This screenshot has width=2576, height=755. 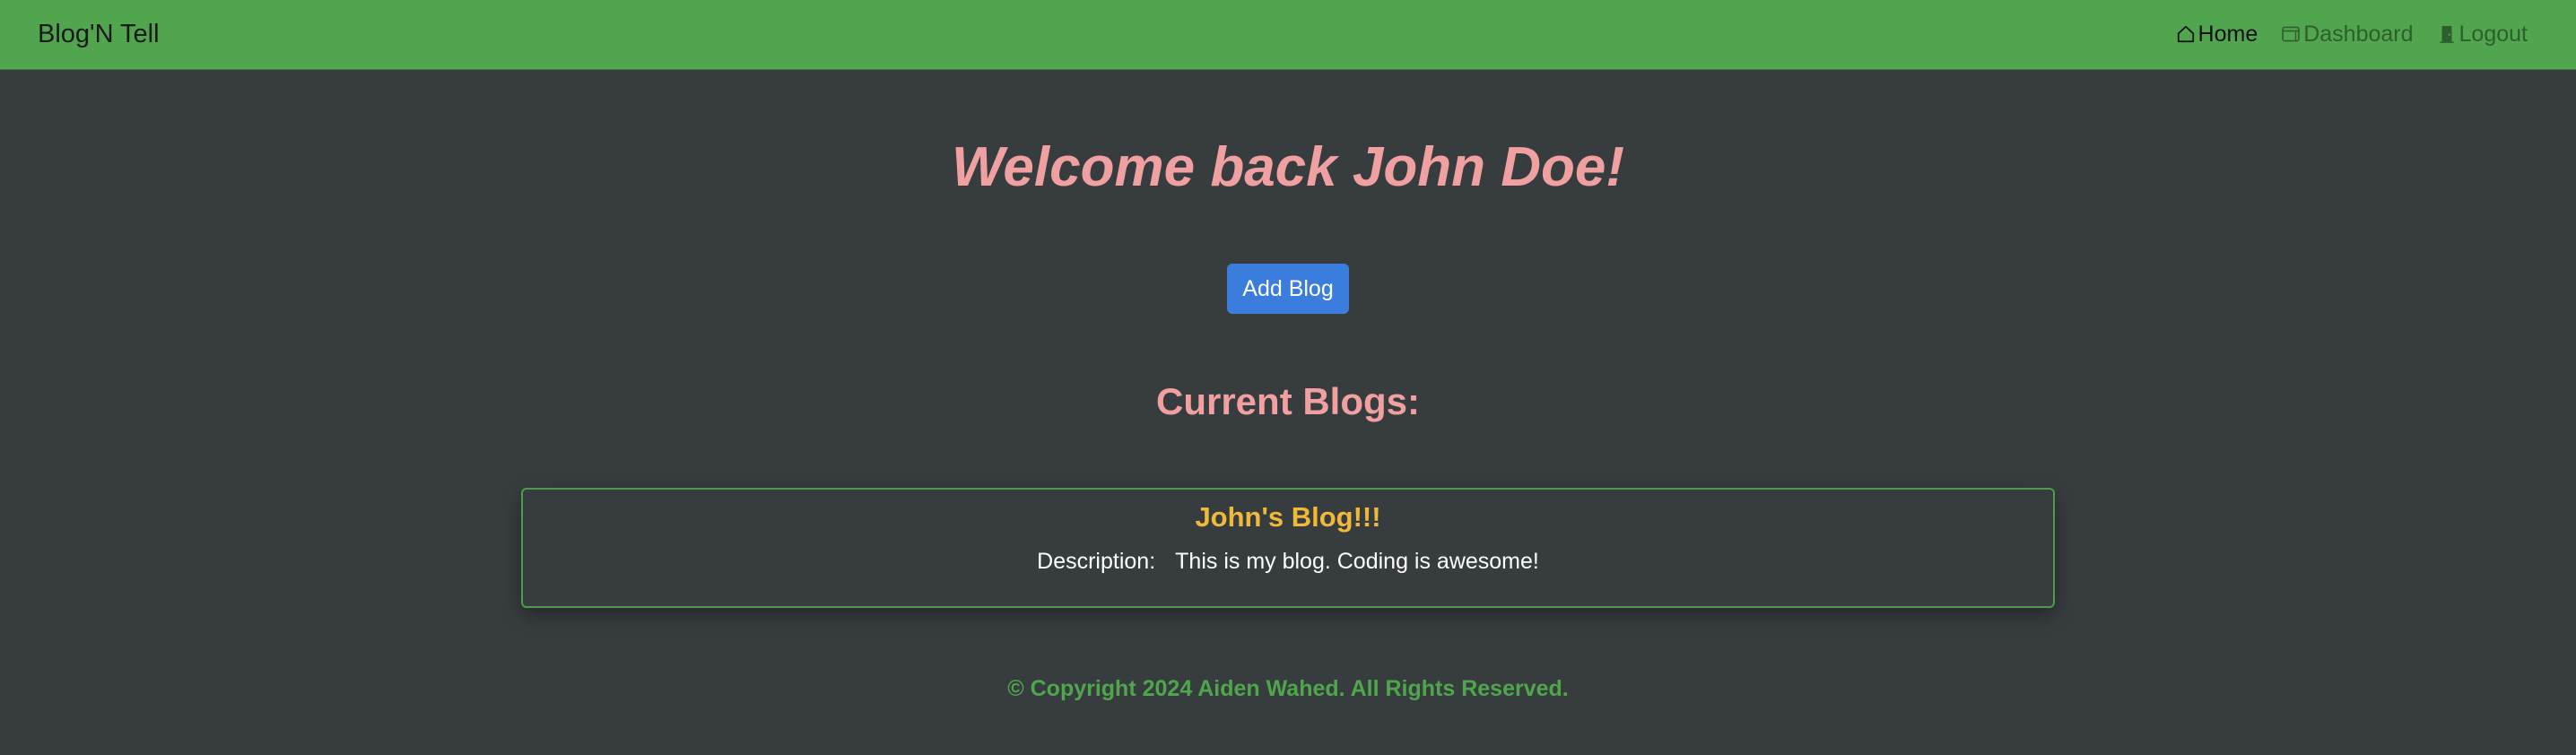 I want to click on blog-description: This is my blog. Coding is awesome!, so click(x=1357, y=561).